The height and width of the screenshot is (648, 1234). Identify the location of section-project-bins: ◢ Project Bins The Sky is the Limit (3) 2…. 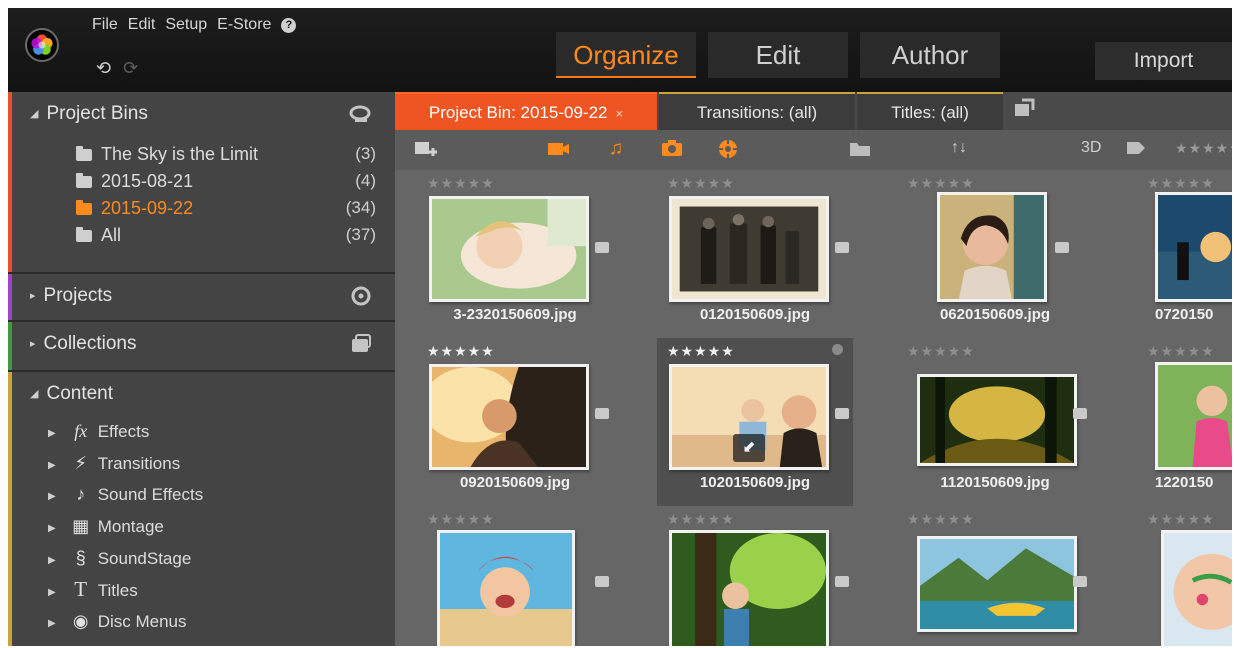
(201, 183).